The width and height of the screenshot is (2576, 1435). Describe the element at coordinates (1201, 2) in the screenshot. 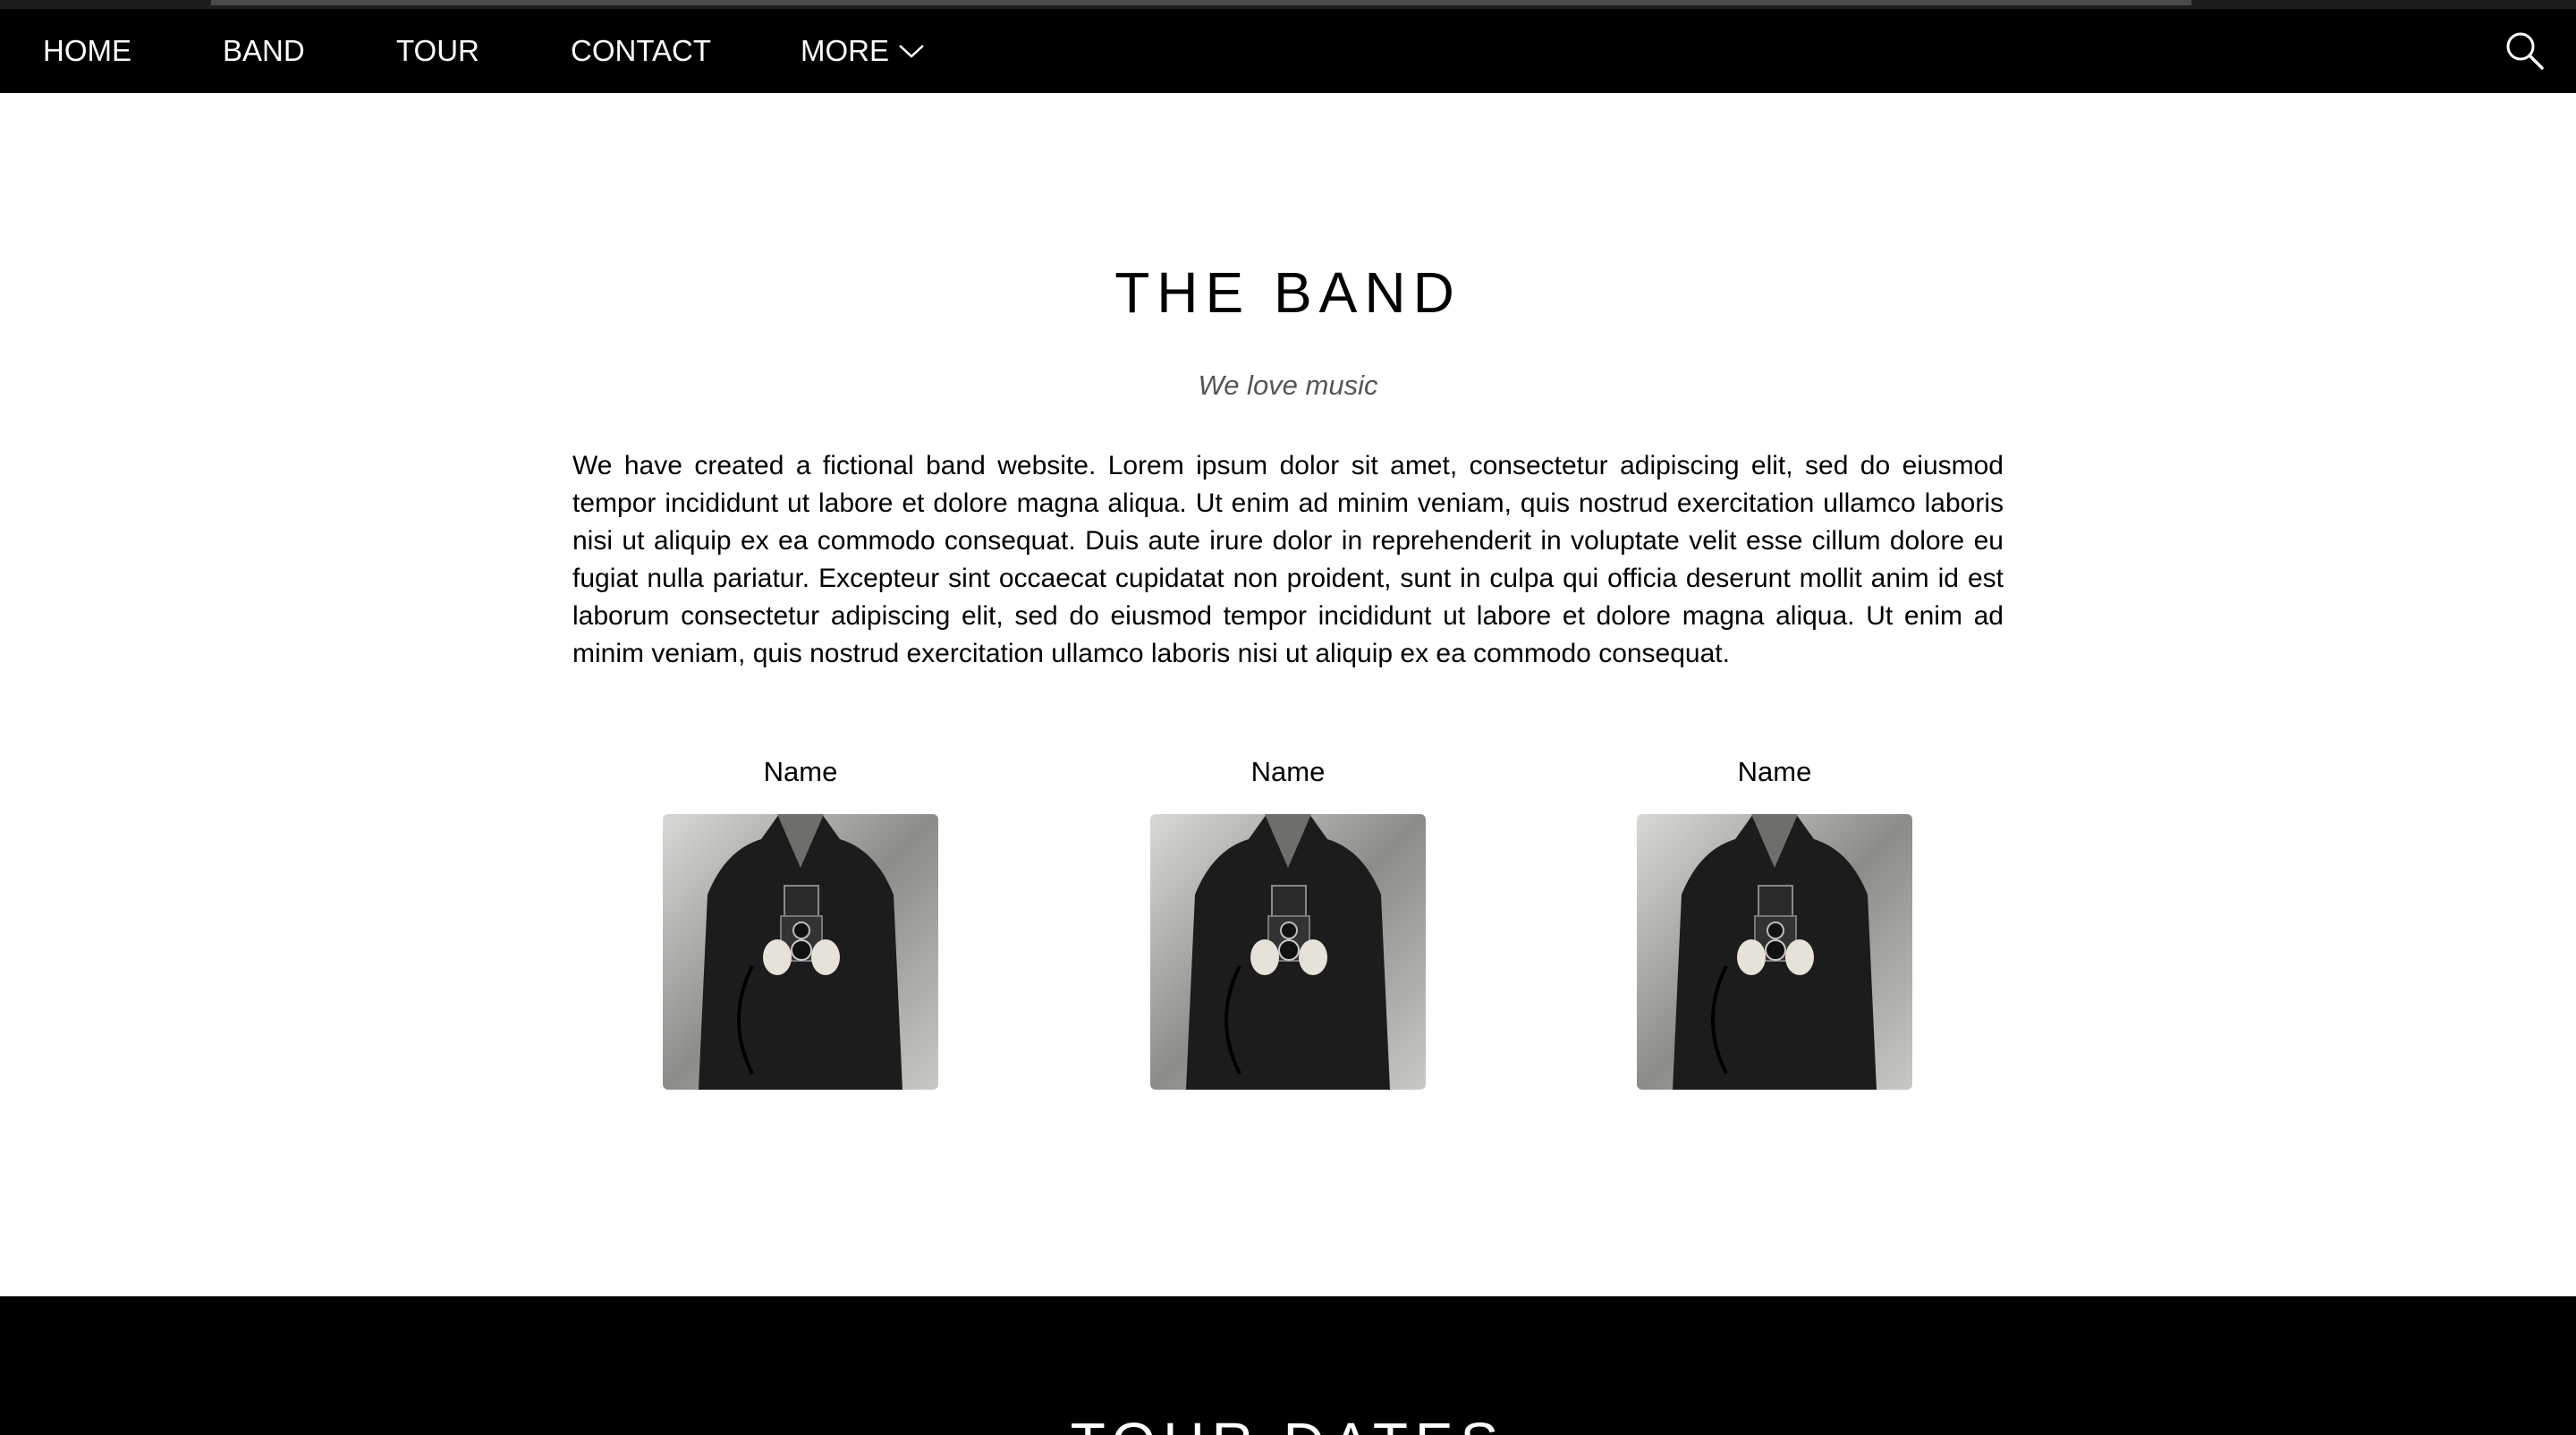

I see `browser-tab-bar` at that location.